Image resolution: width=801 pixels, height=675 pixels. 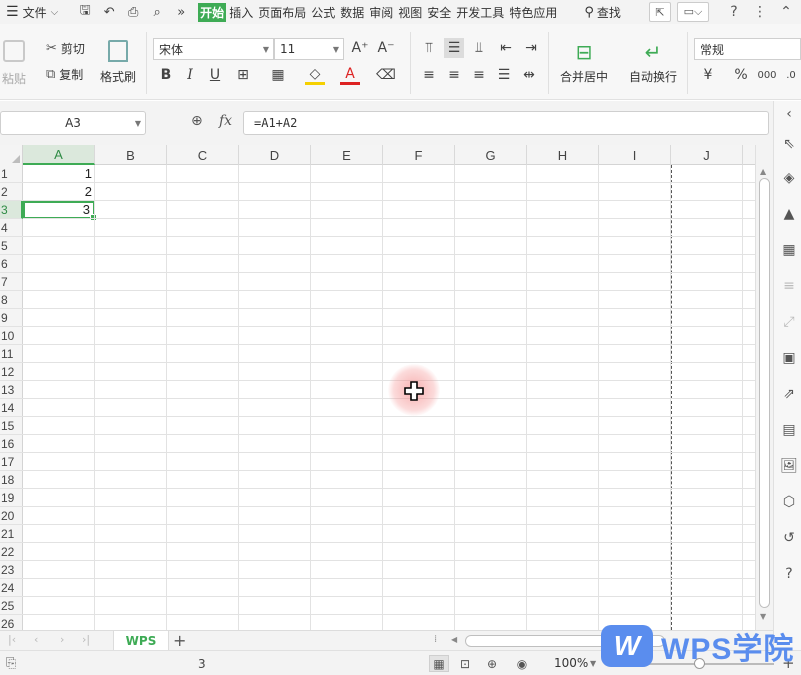 What do you see at coordinates (11, 264) in the screenshot?
I see `row-header-6: 6` at bounding box center [11, 264].